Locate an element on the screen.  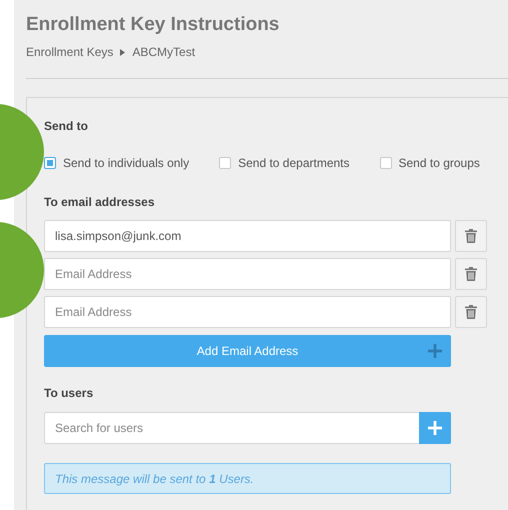
add-email-button: Add Email Address is located at coordinates (247, 351).